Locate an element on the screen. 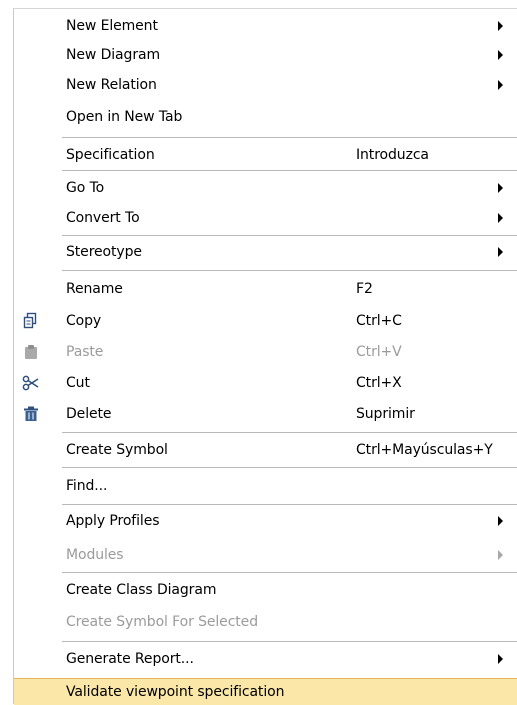  menu-item-new-diagram: New Diagram is located at coordinates (265, 55).